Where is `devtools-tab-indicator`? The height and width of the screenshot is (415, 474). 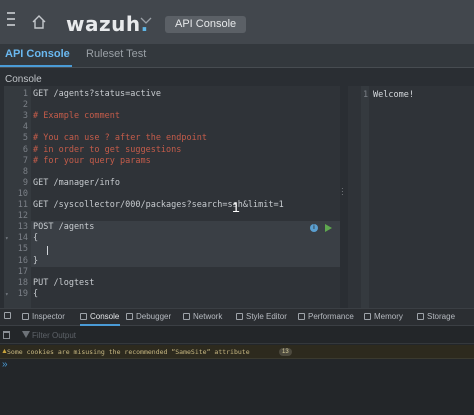
devtools-tab-indicator is located at coordinates (100, 325).